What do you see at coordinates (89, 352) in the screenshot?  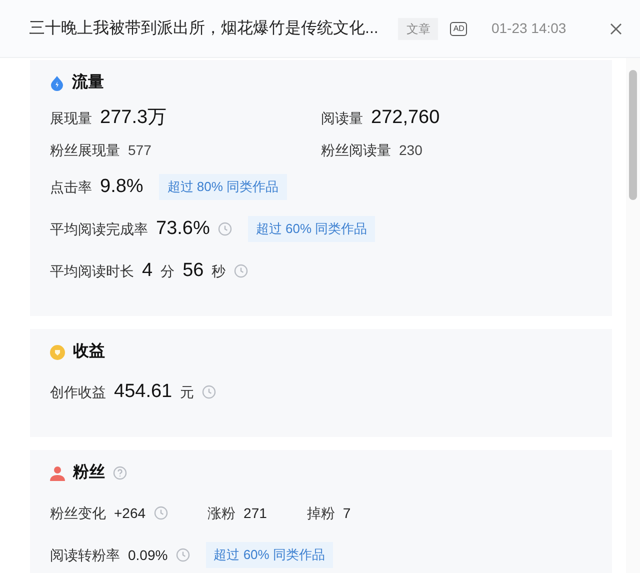 I see `section-title: 收益` at bounding box center [89, 352].